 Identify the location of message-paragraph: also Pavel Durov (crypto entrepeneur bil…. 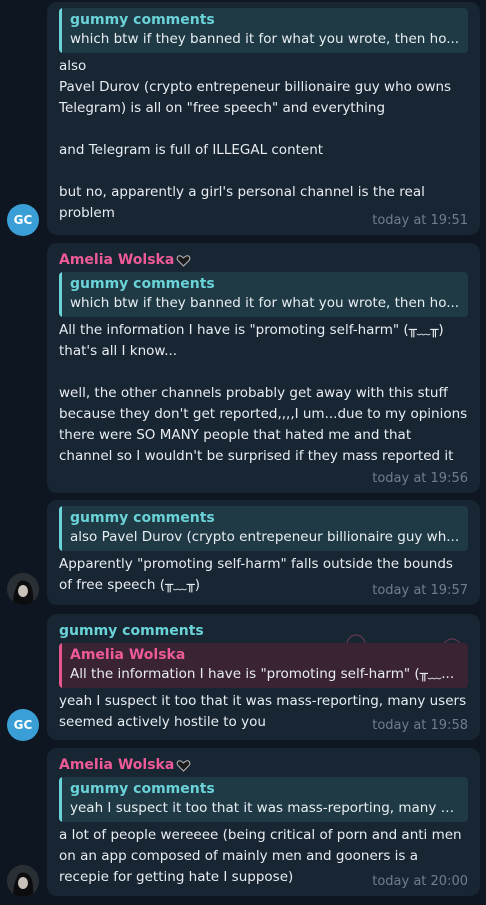
(255, 87).